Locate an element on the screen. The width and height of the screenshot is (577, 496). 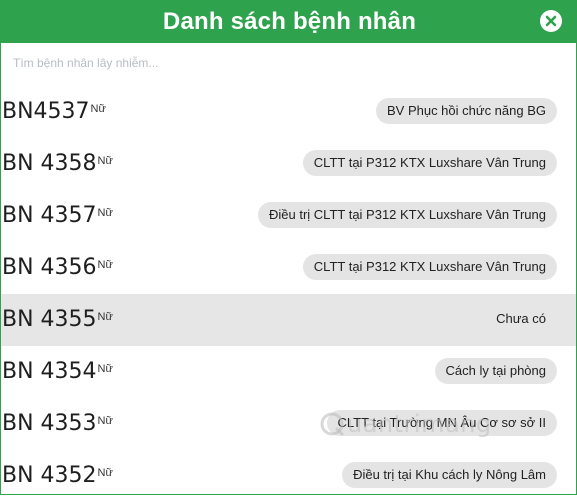
patient-id: BN 4356 is located at coordinates (49, 267).